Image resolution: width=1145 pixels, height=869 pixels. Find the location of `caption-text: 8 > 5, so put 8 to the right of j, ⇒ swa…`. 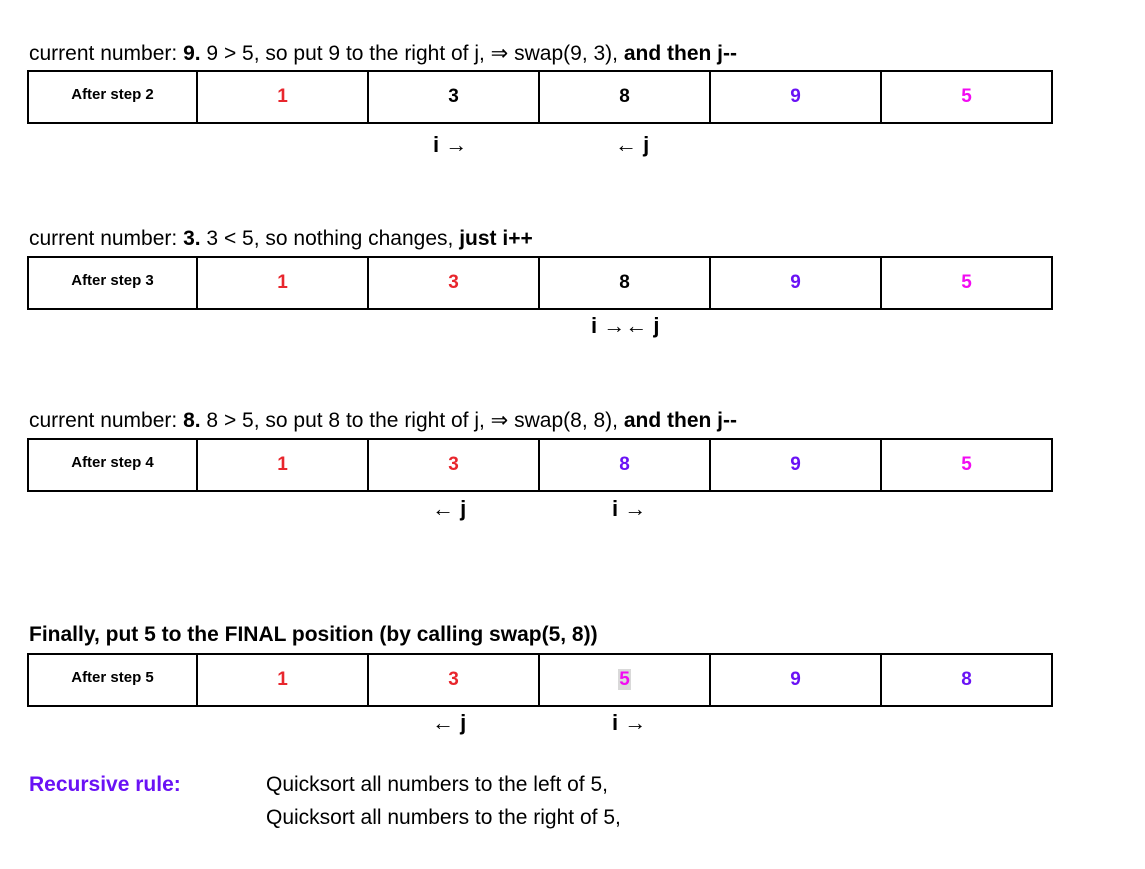

caption-text: 8 > 5, so put 8 to the right of j, ⇒ swa… is located at coordinates (412, 420).